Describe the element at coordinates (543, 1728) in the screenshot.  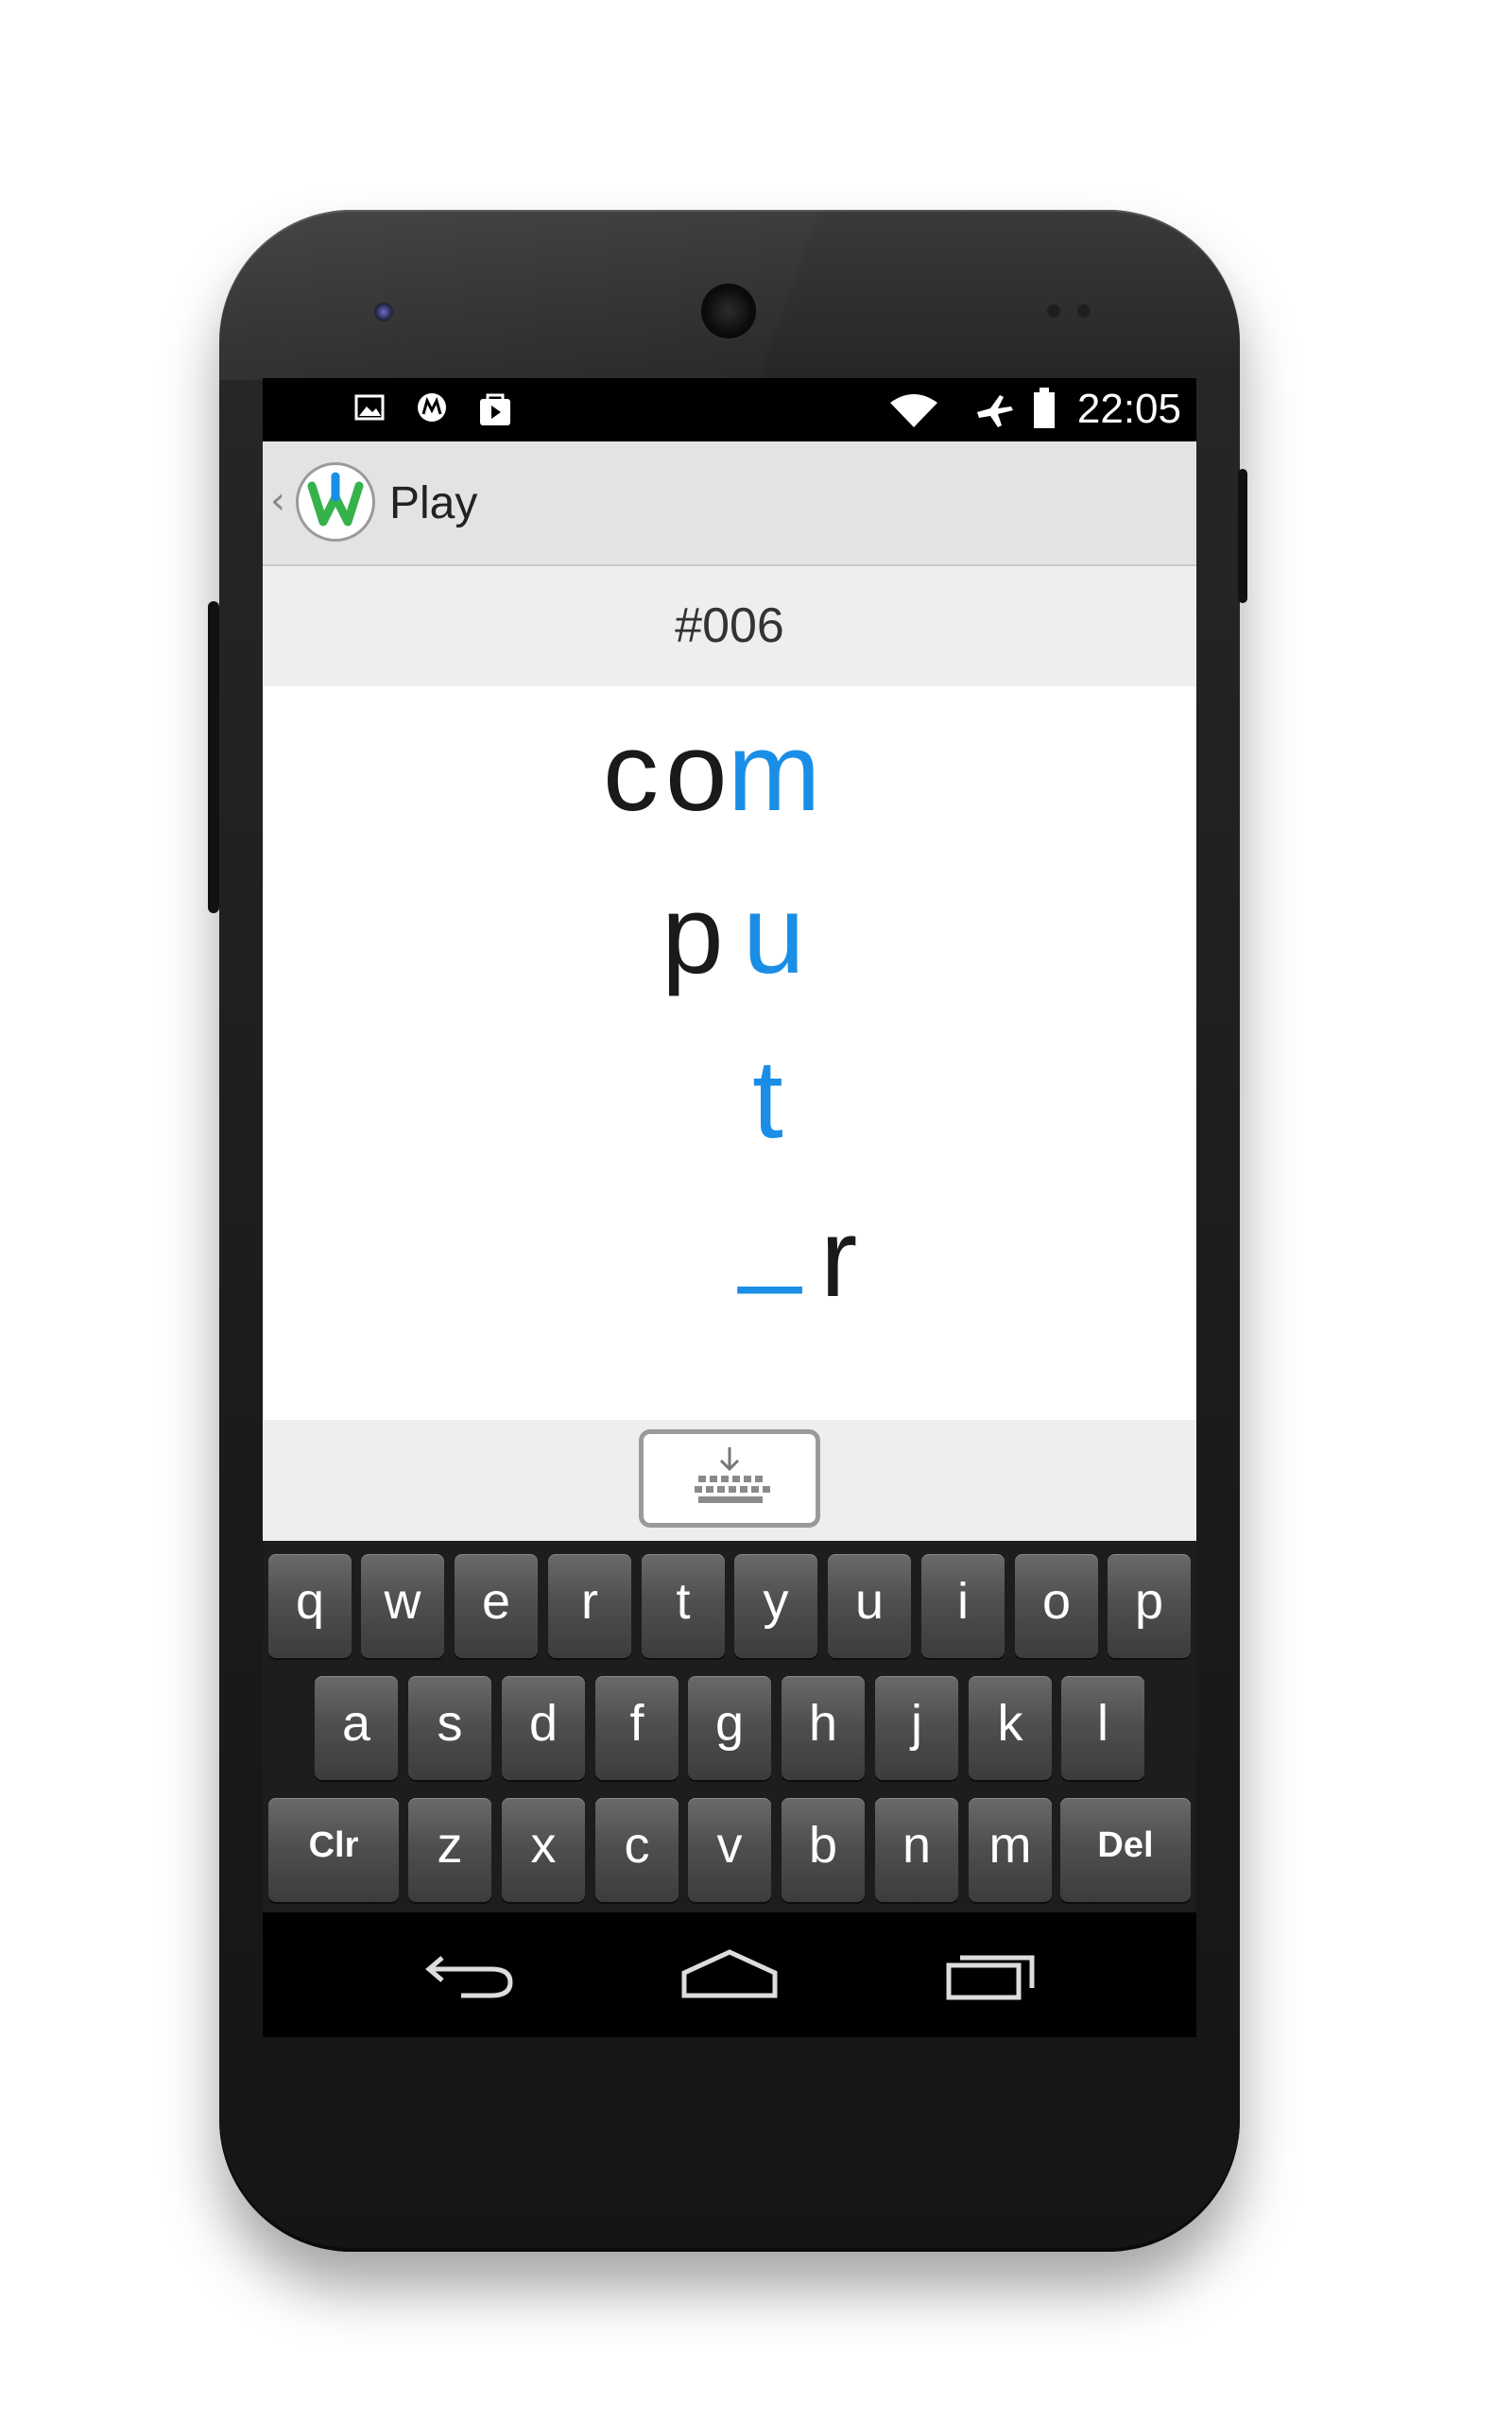
I see `key-d: d` at that location.